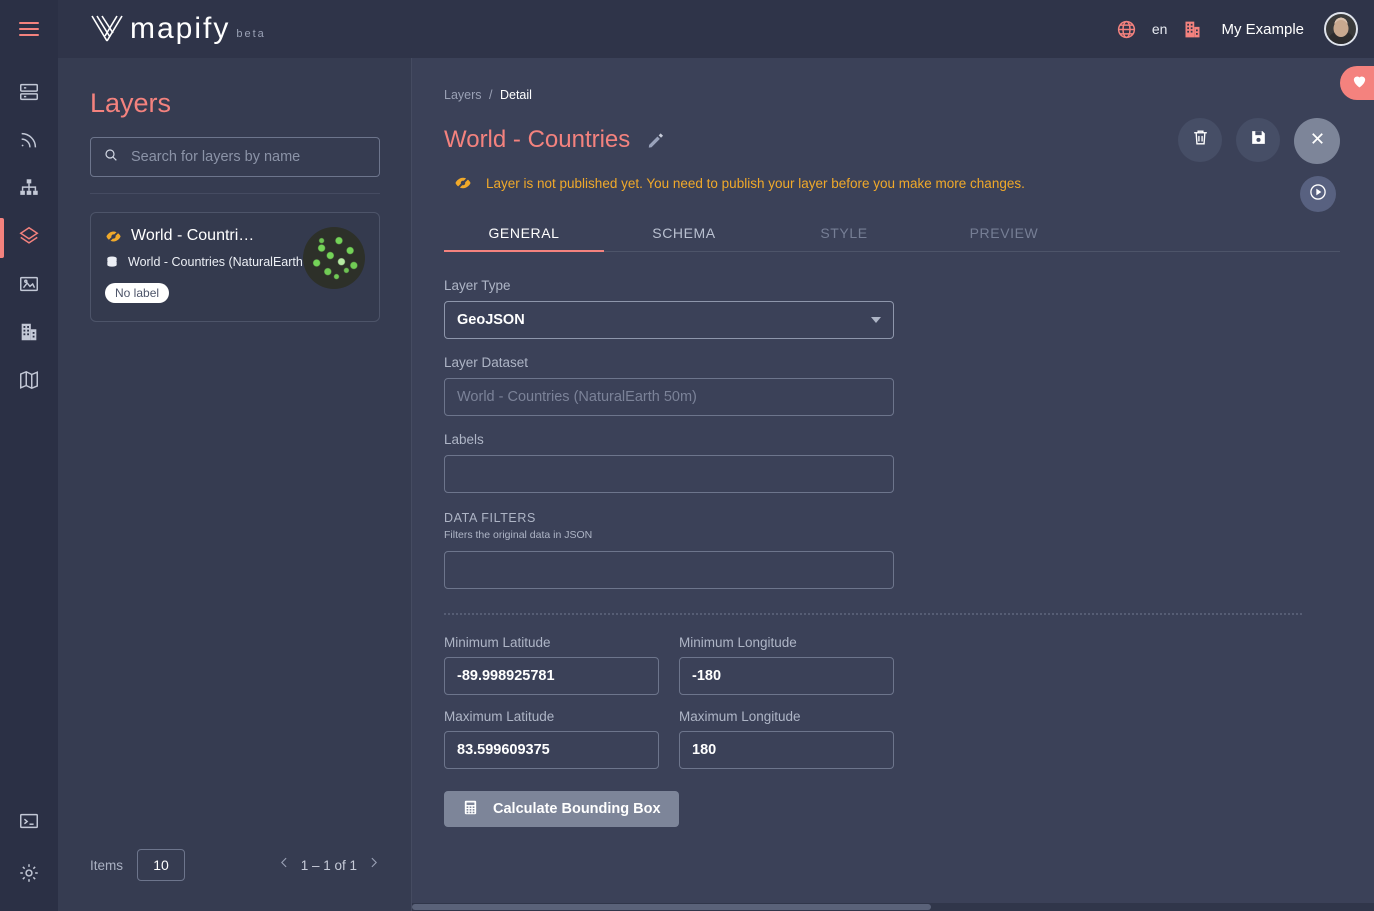 The width and height of the screenshot is (1374, 911). I want to click on min-longitude-group: Minimum Longitude -180, so click(786, 665).